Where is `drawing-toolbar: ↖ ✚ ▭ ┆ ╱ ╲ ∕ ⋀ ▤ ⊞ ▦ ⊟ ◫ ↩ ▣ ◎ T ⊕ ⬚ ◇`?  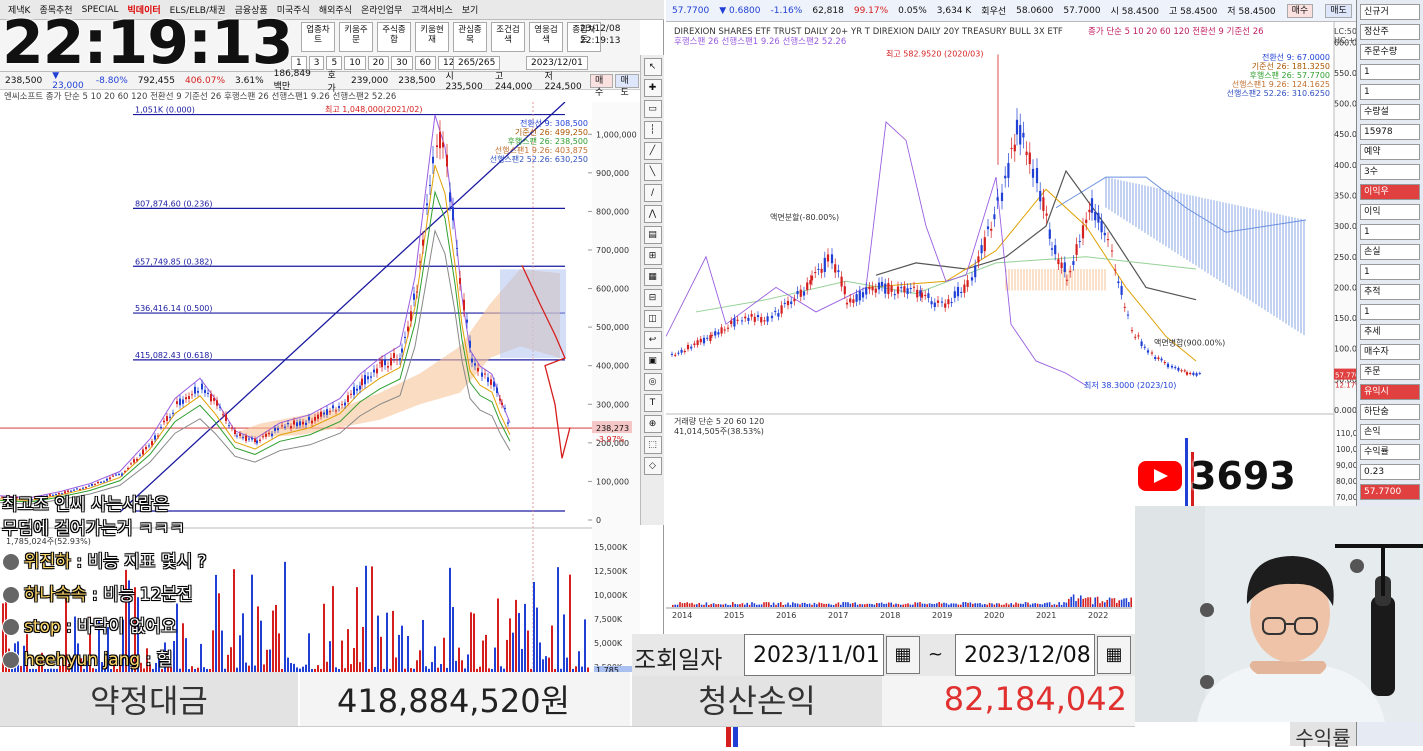
drawing-toolbar: ↖ ✚ ▭ ┆ ╱ ╲ ∕ ⋀ ▤ ⊞ ▦ ⊟ ◫ ↩ ▣ ◎ T ⊕ ⬚ ◇ is located at coordinates (652, 290).